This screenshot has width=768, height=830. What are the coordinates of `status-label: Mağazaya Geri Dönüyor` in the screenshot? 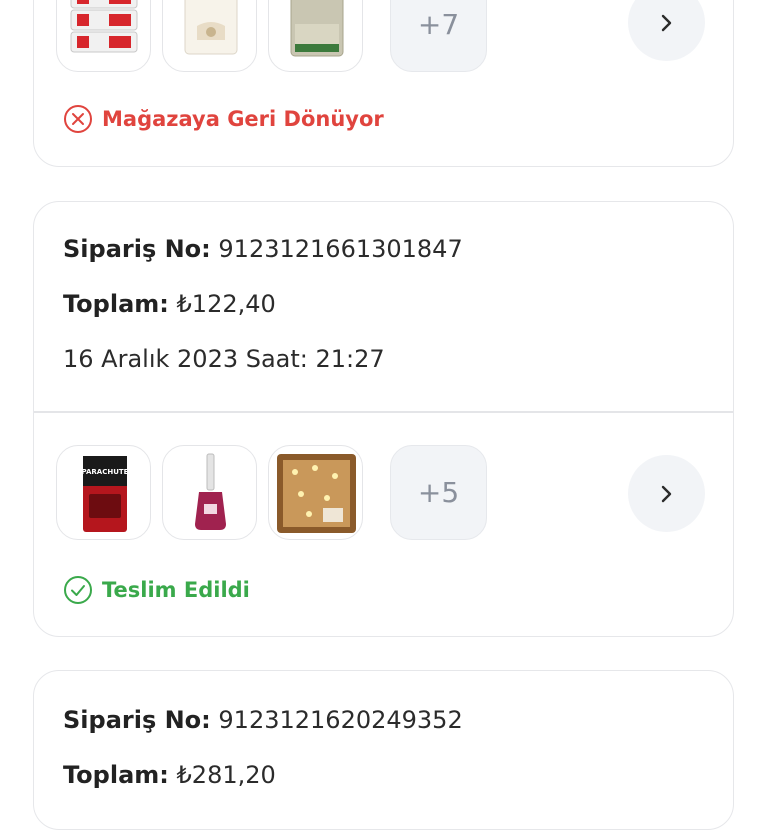 It's located at (243, 119).